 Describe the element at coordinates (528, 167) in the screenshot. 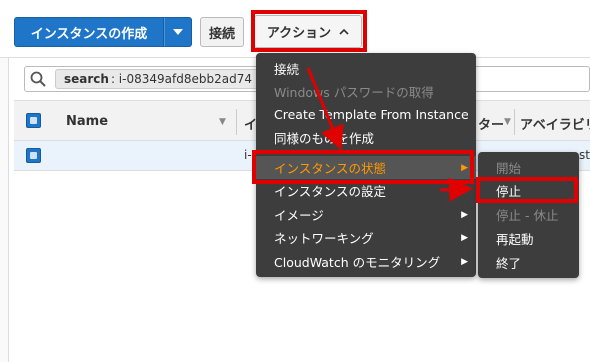

I see `submenu-item-start: 開始` at that location.